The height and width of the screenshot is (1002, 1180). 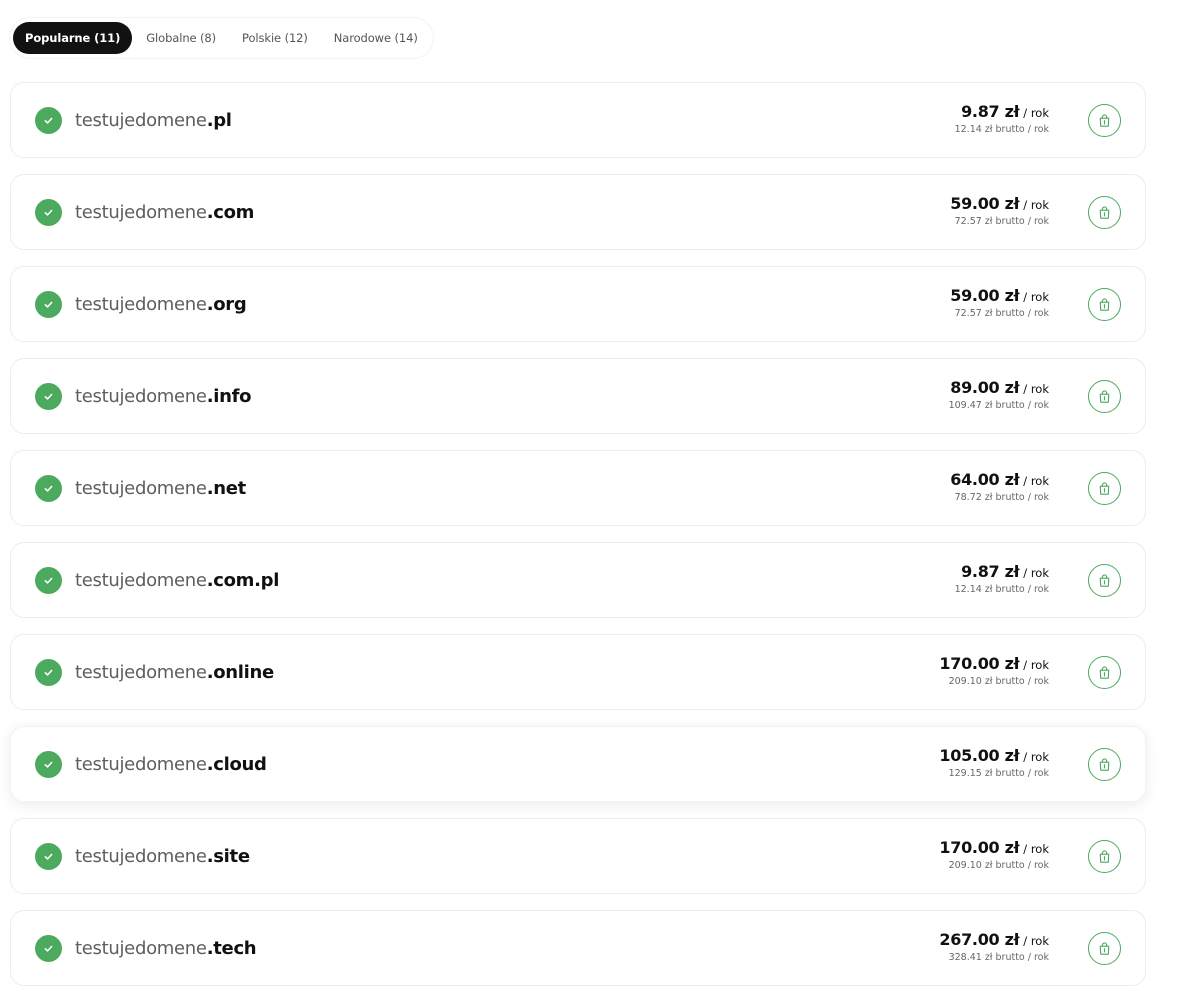 What do you see at coordinates (153, 120) in the screenshot?
I see `domain-name: testujedomene .pl` at bounding box center [153, 120].